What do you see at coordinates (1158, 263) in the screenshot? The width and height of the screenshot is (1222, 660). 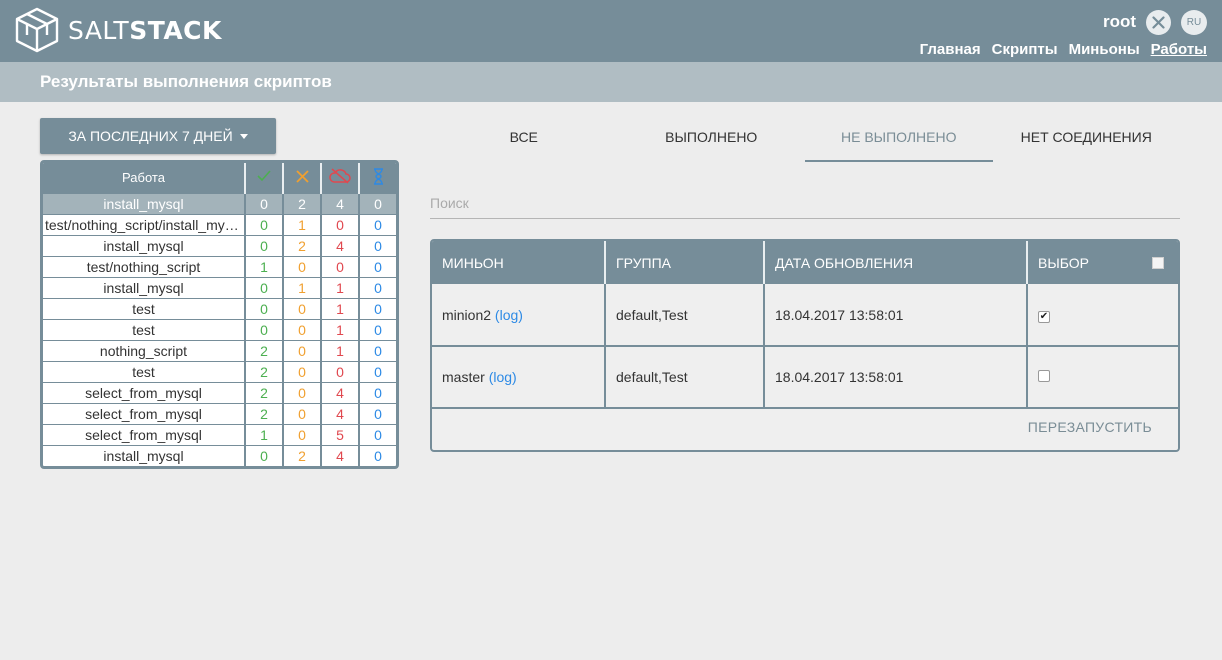 I see `select-all-checkbox` at bounding box center [1158, 263].